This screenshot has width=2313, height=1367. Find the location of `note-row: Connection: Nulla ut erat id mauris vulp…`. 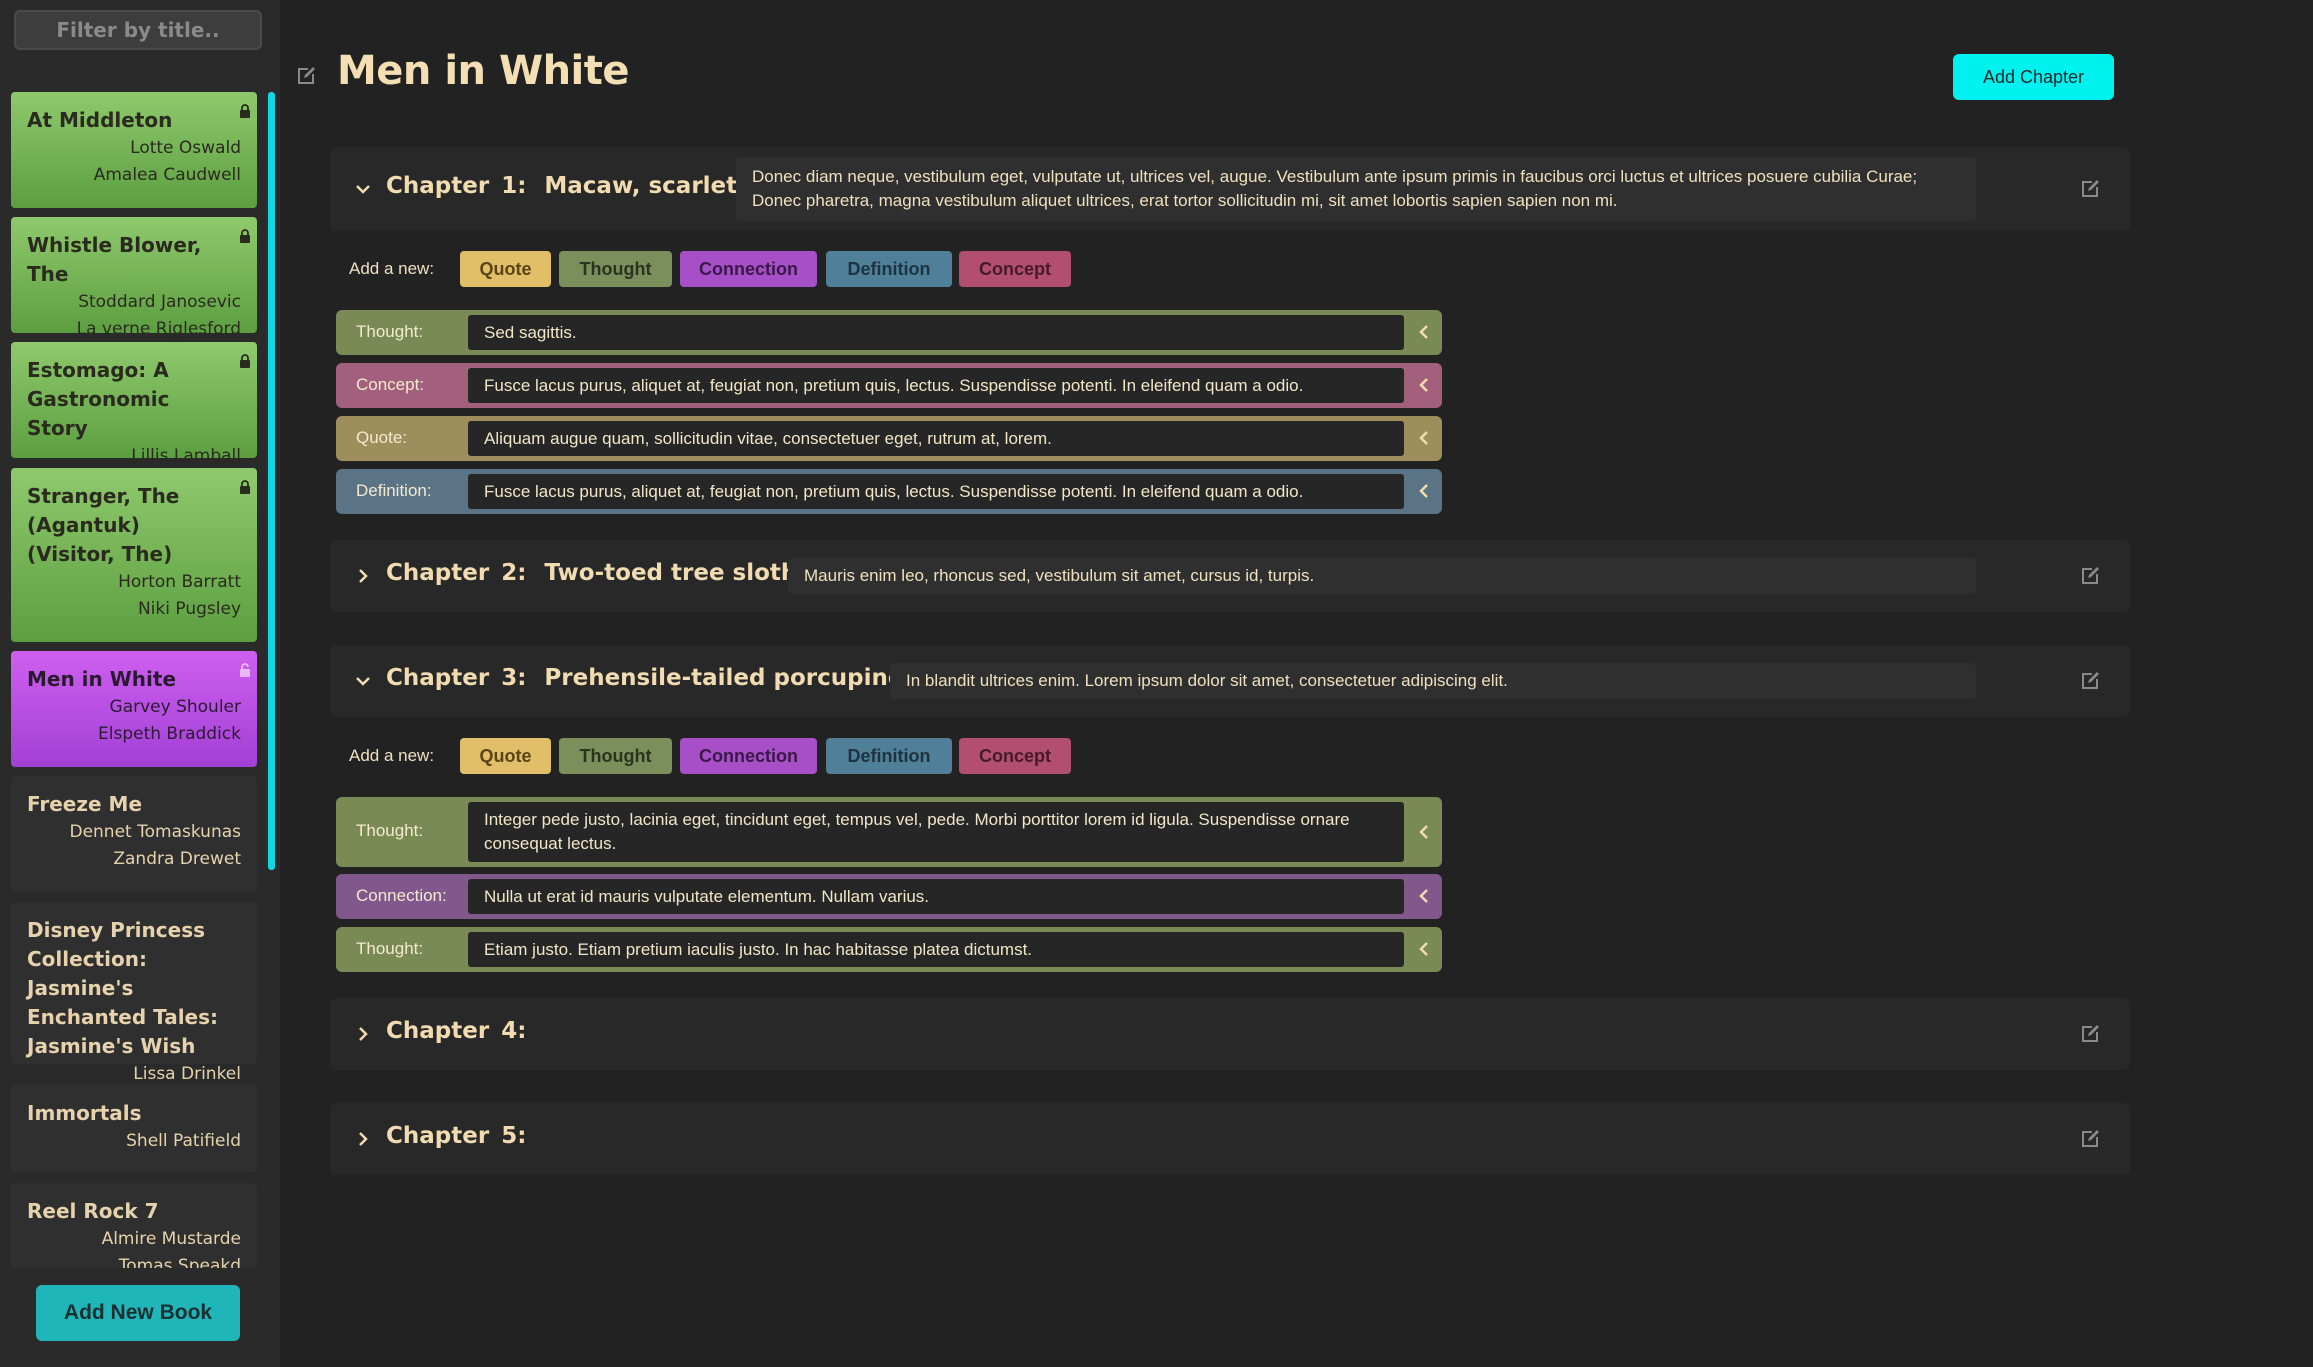

note-row: Connection: Nulla ut erat id mauris vulp… is located at coordinates (889, 896).